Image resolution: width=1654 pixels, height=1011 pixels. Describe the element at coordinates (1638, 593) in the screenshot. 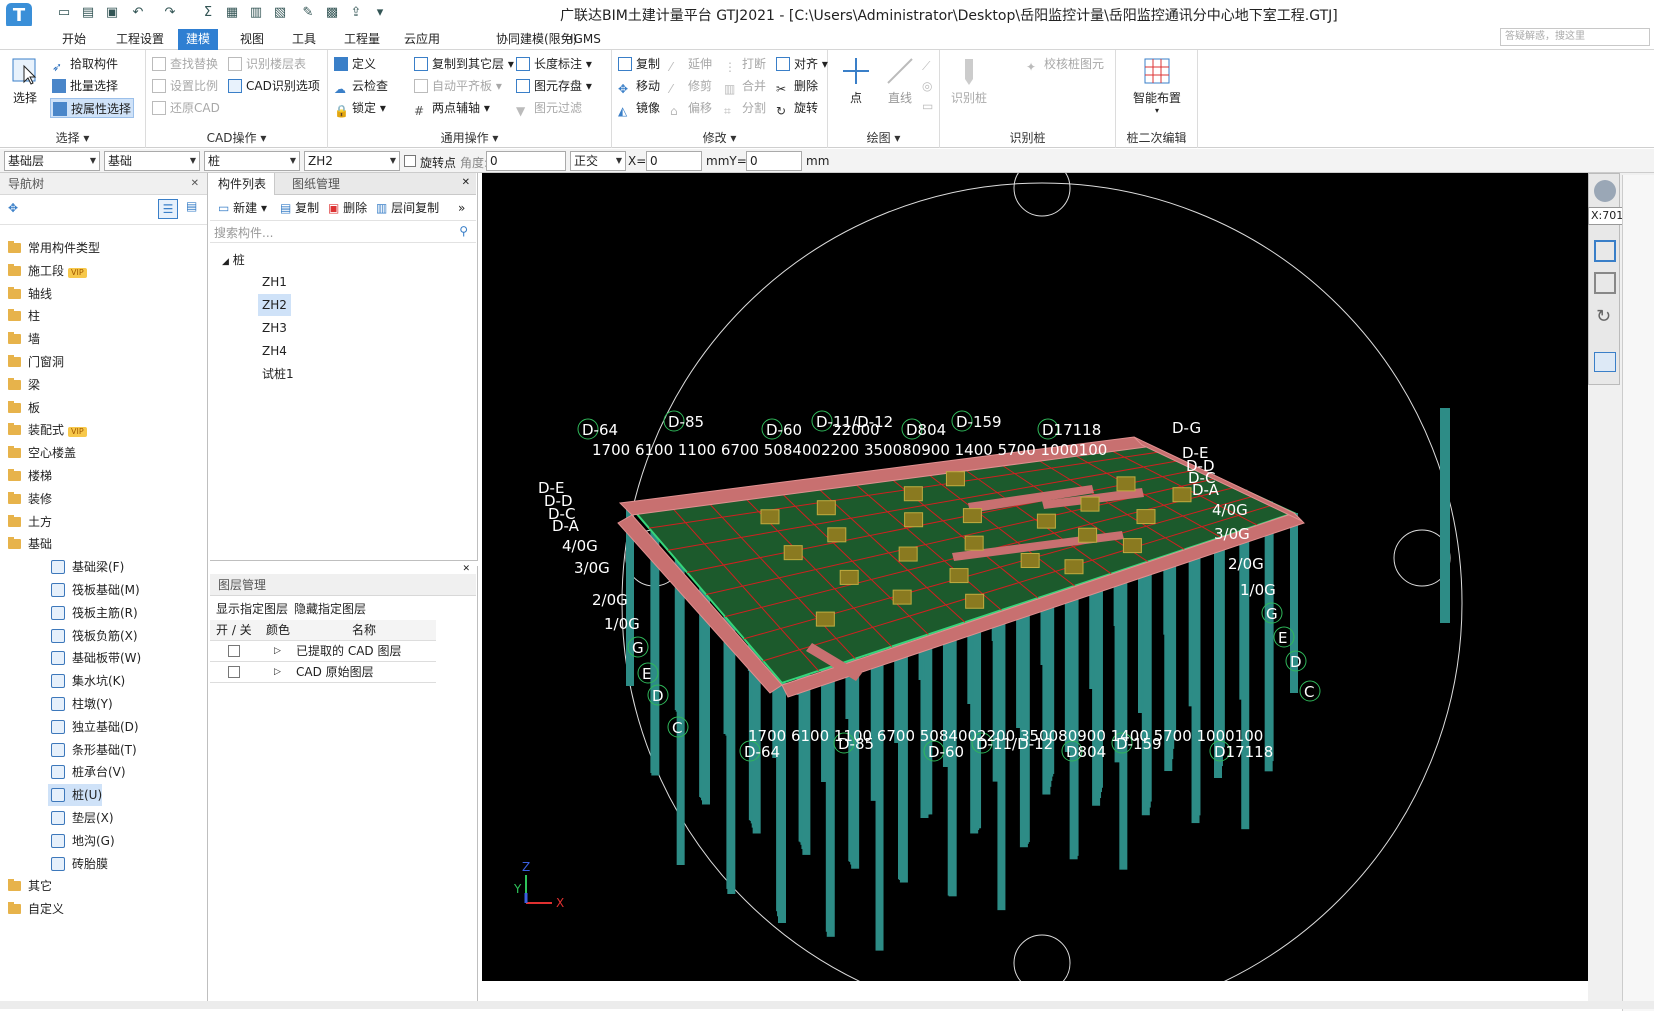

I see `properties-side-strip` at that location.